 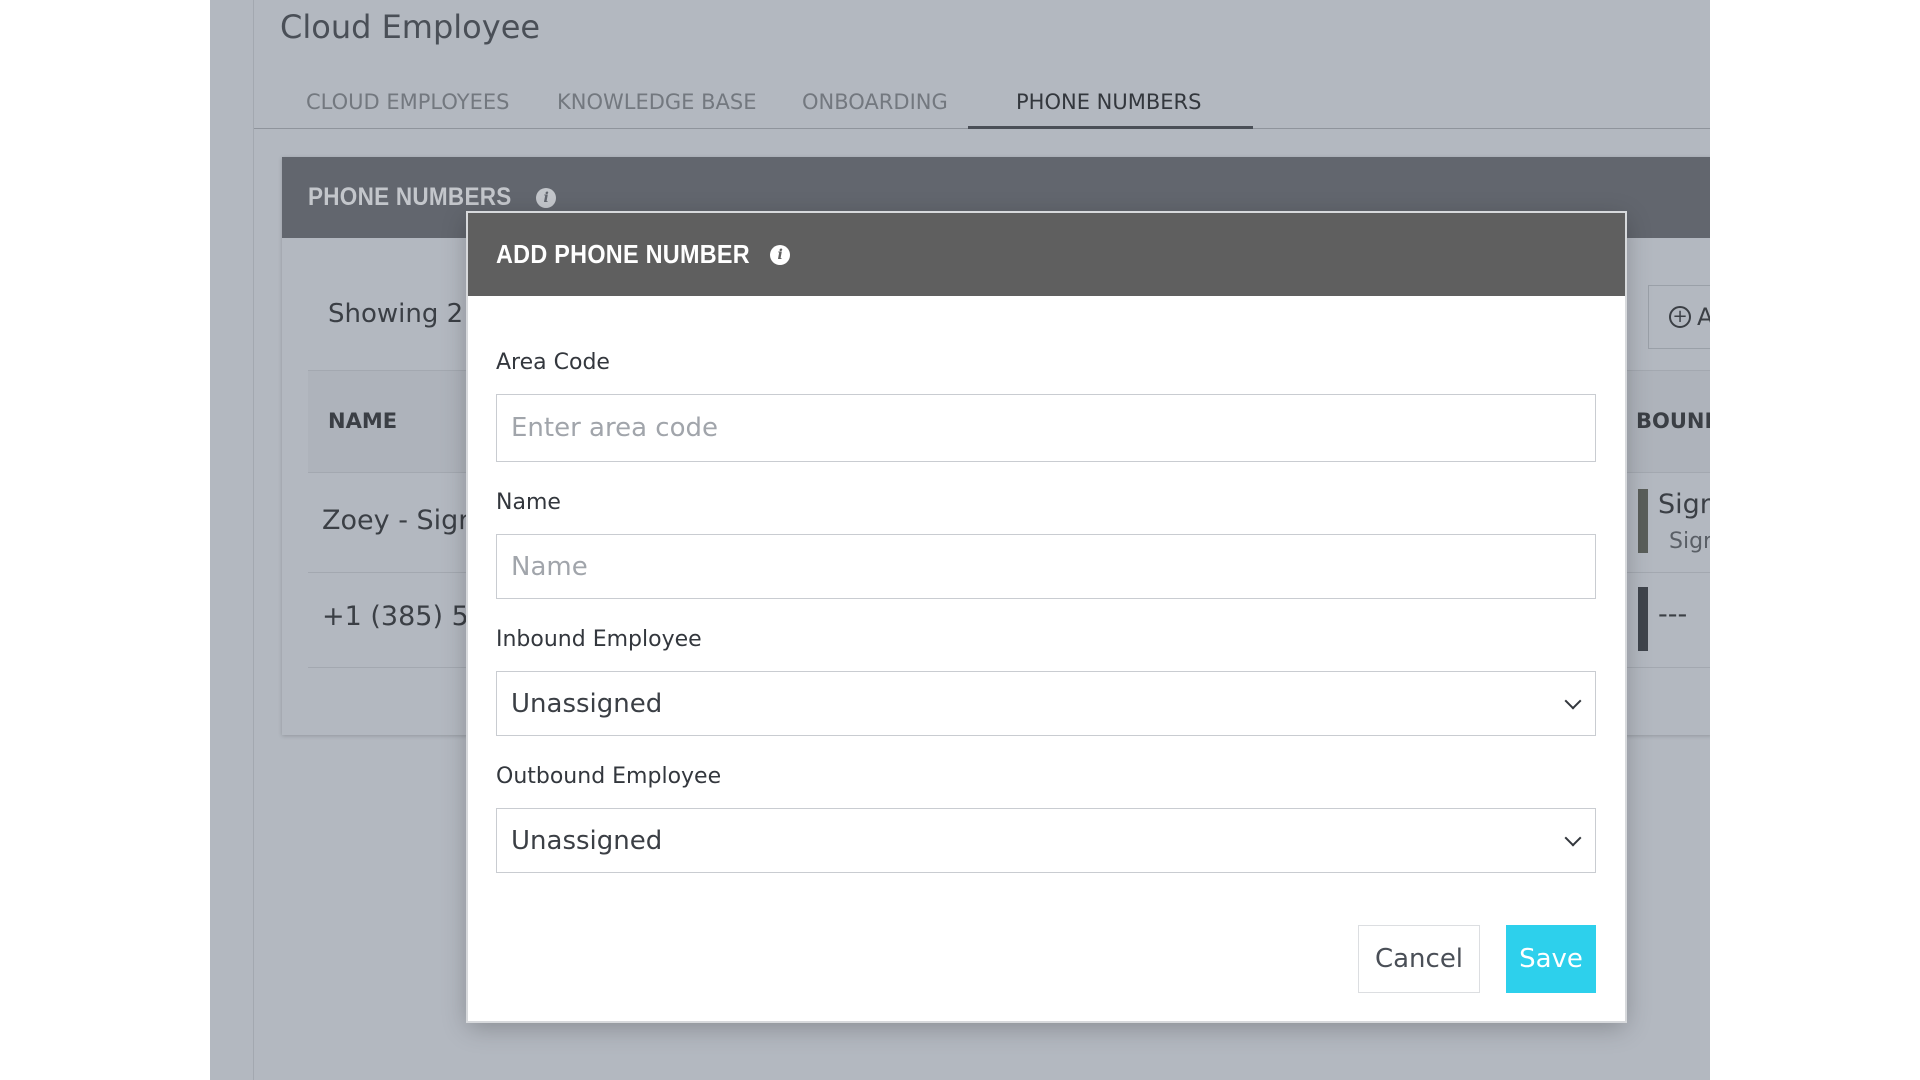 What do you see at coordinates (1046, 254) in the screenshot?
I see `modal-header: ADD PHONE NUMBER i` at bounding box center [1046, 254].